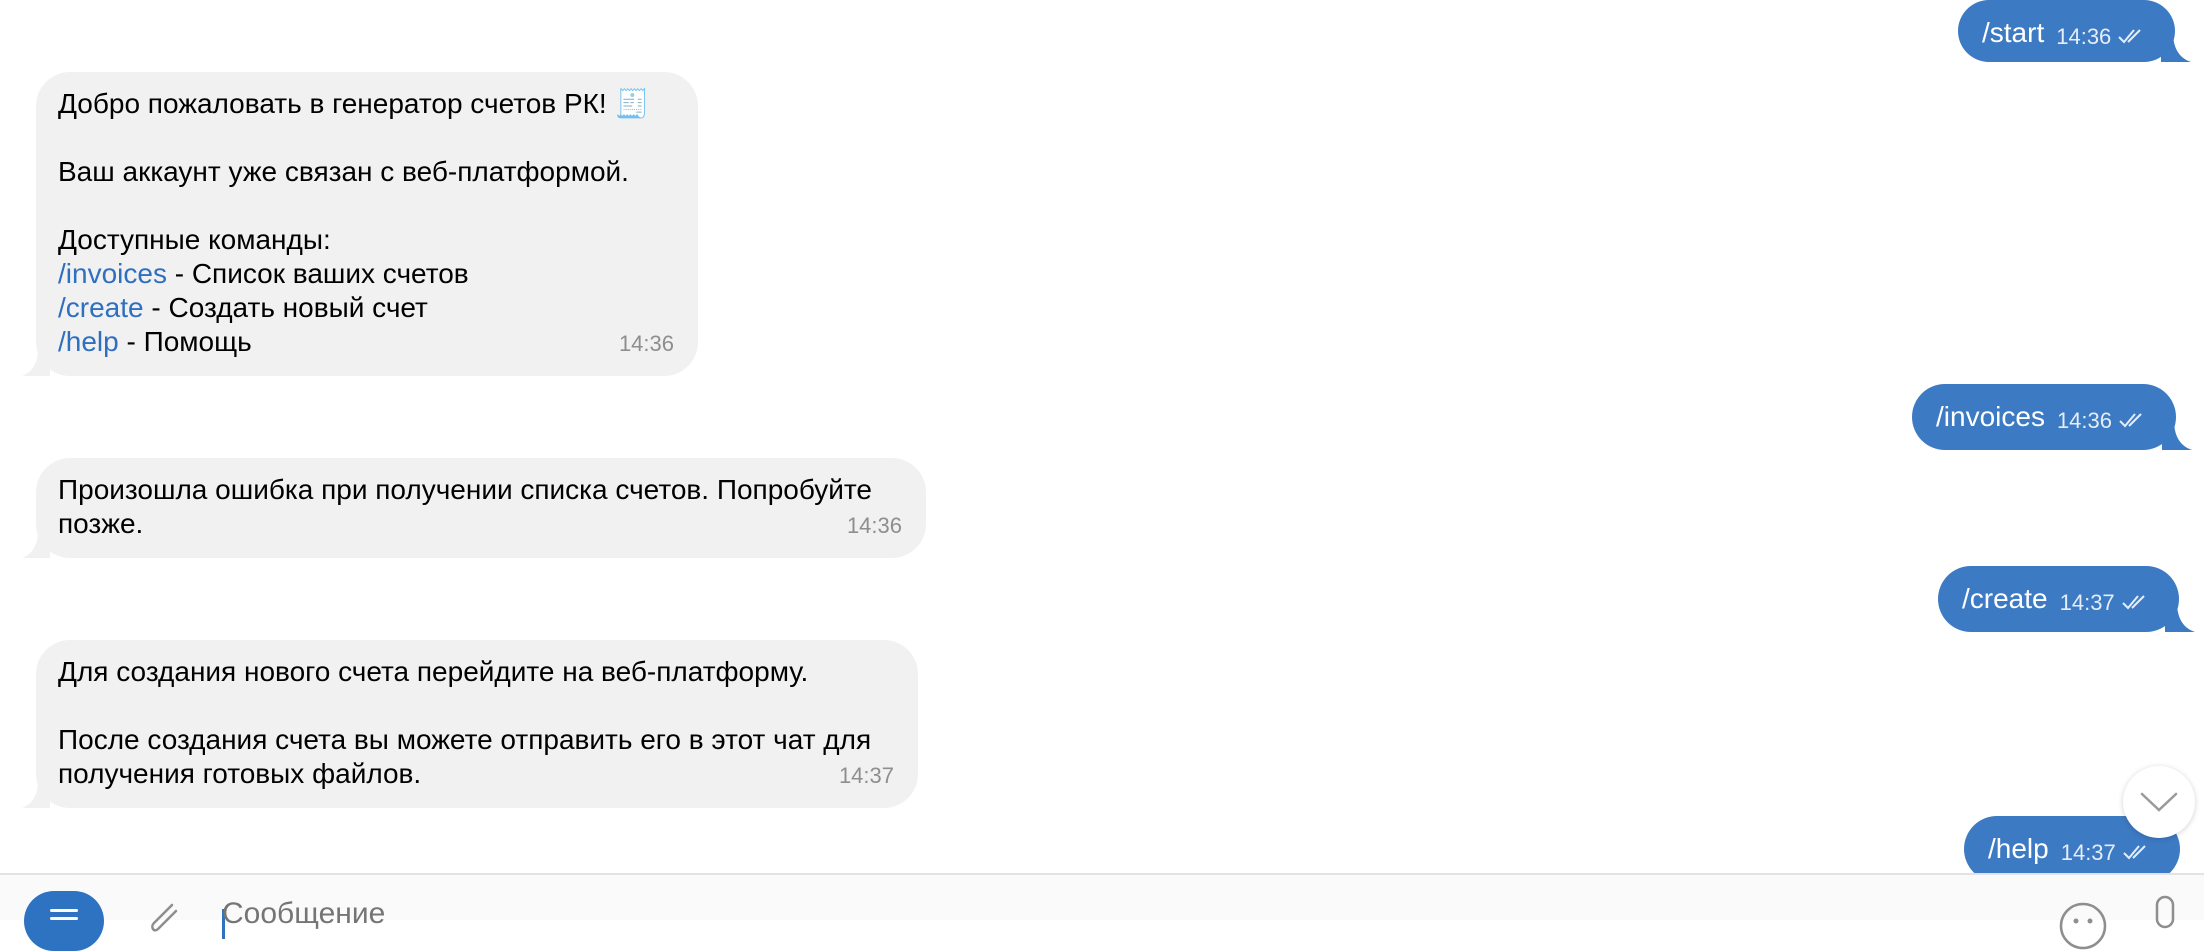  I want to click on outgoing-message-start: /start 14:36, so click(2075, 31).